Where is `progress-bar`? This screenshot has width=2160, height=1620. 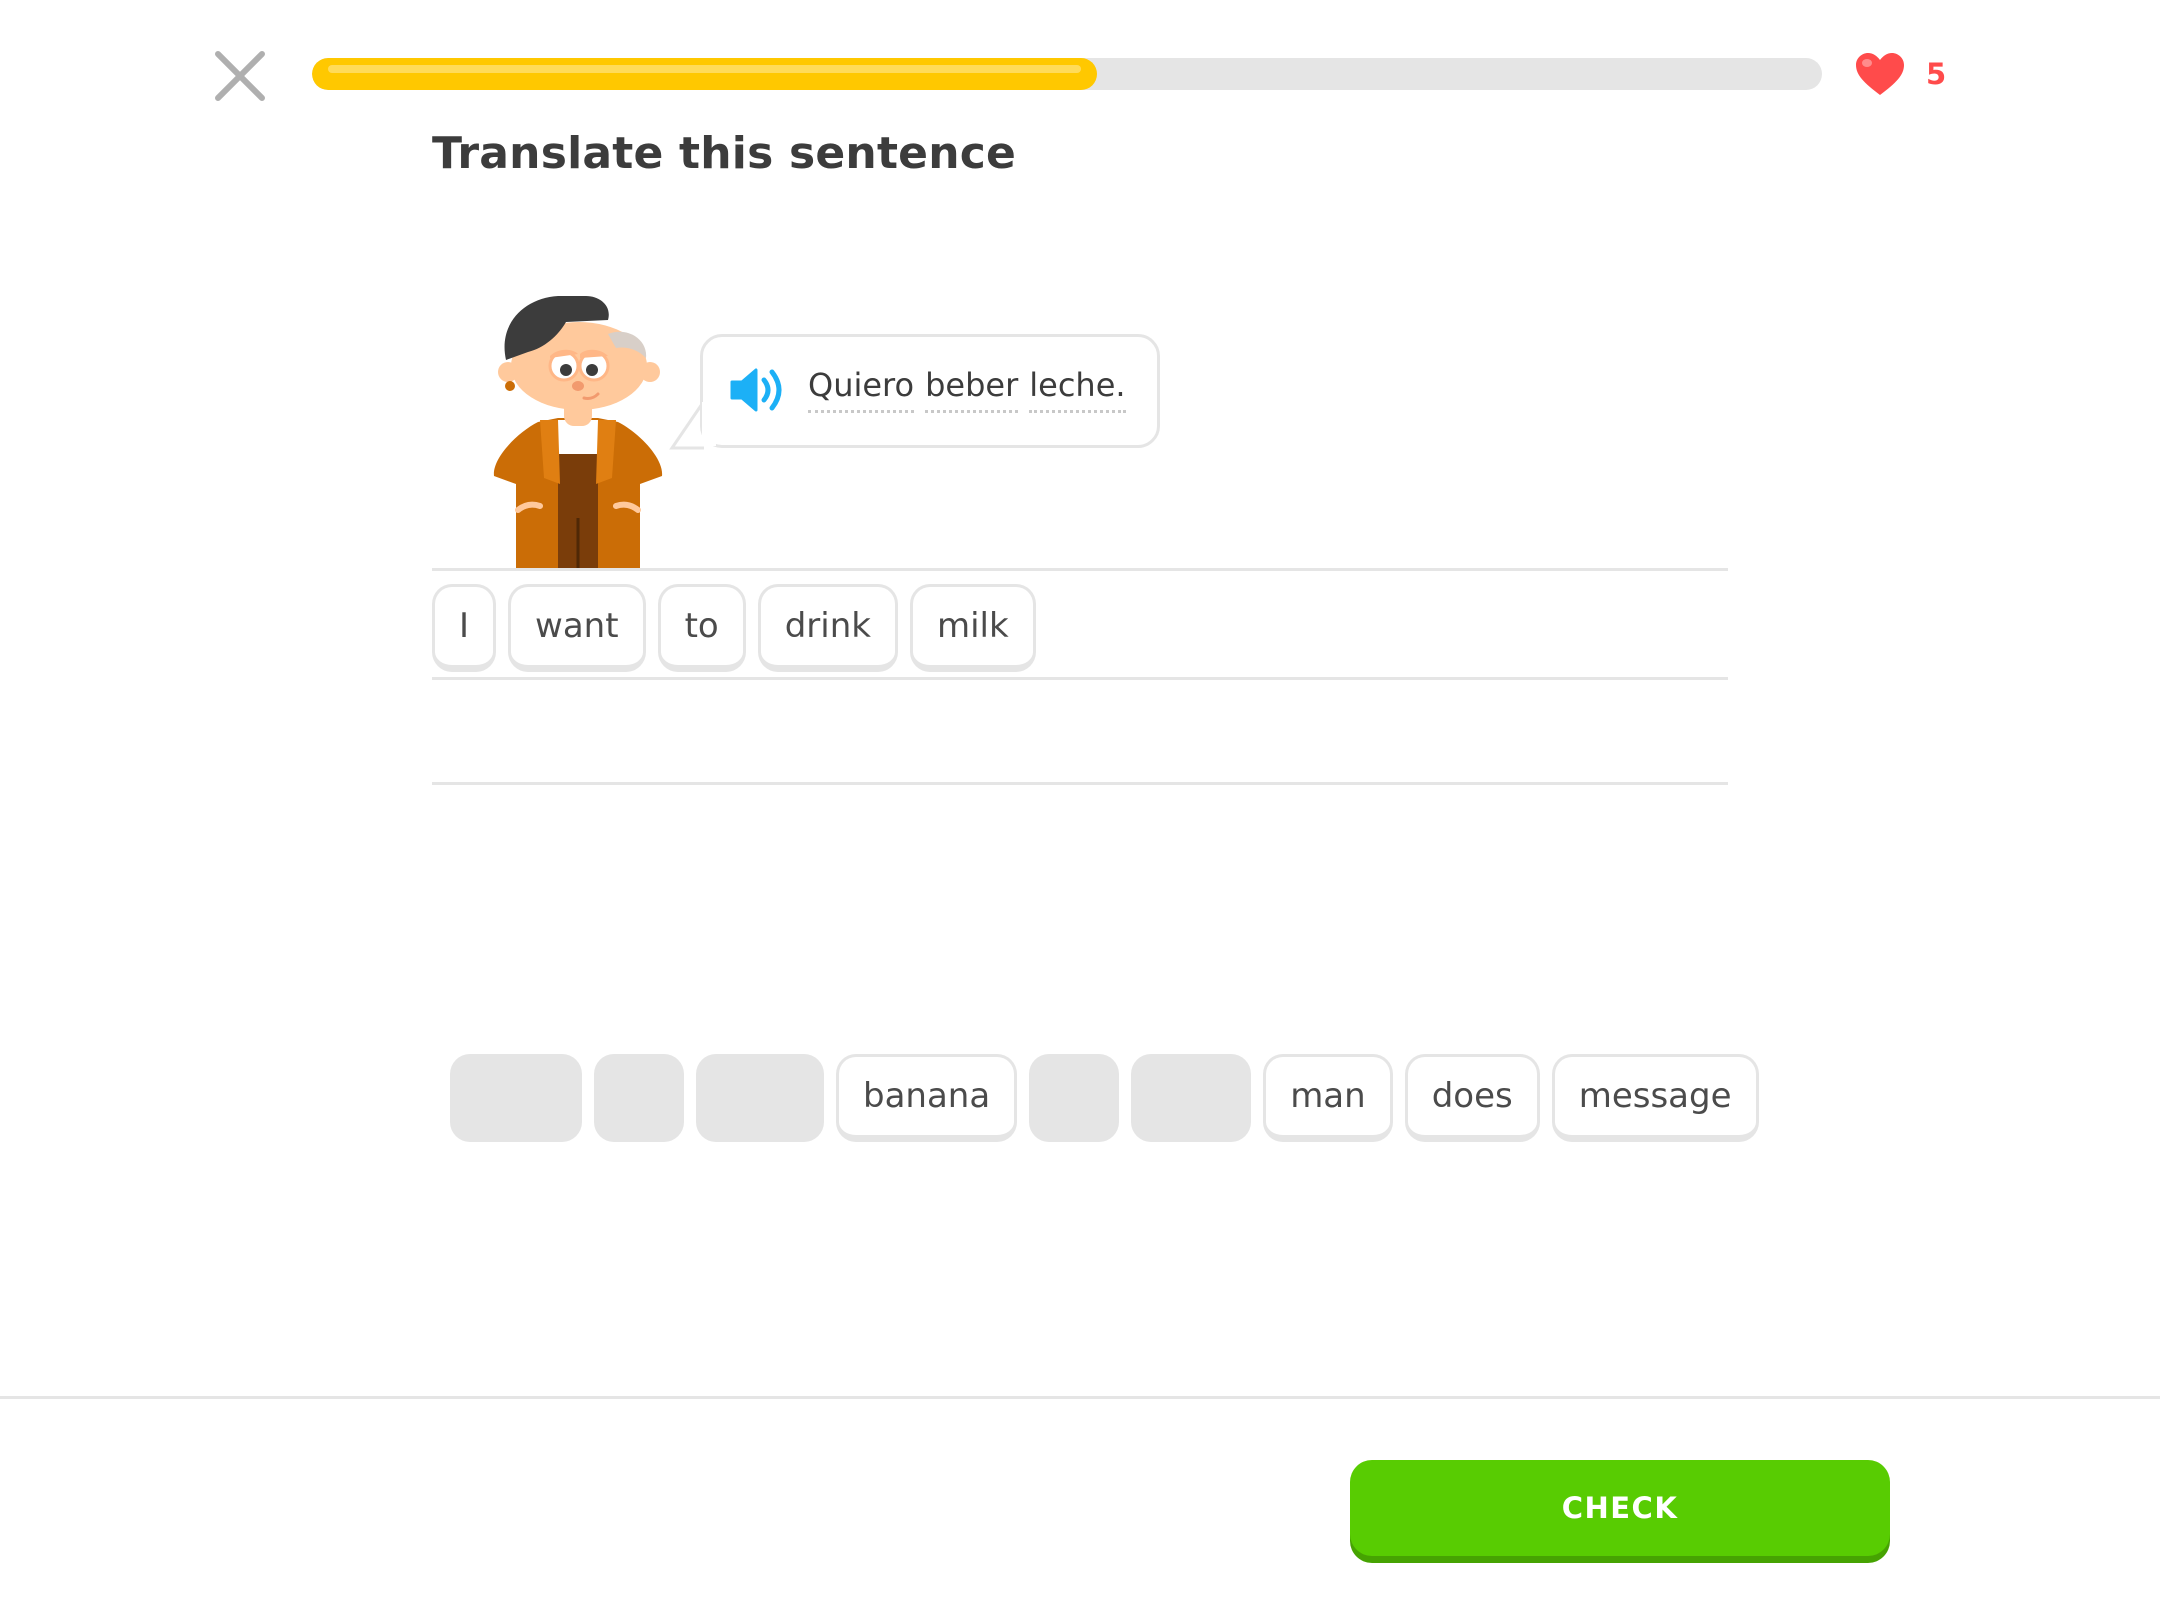 progress-bar is located at coordinates (1067, 74).